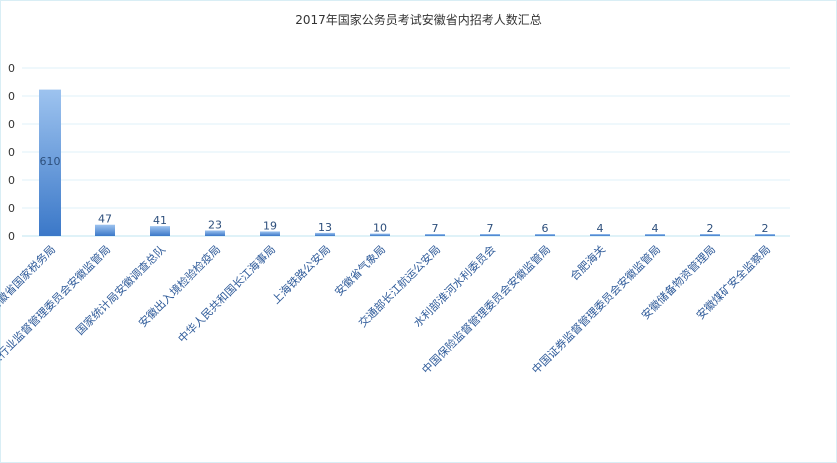  I want to click on category-label: 安徽省气象局, so click(360, 270).